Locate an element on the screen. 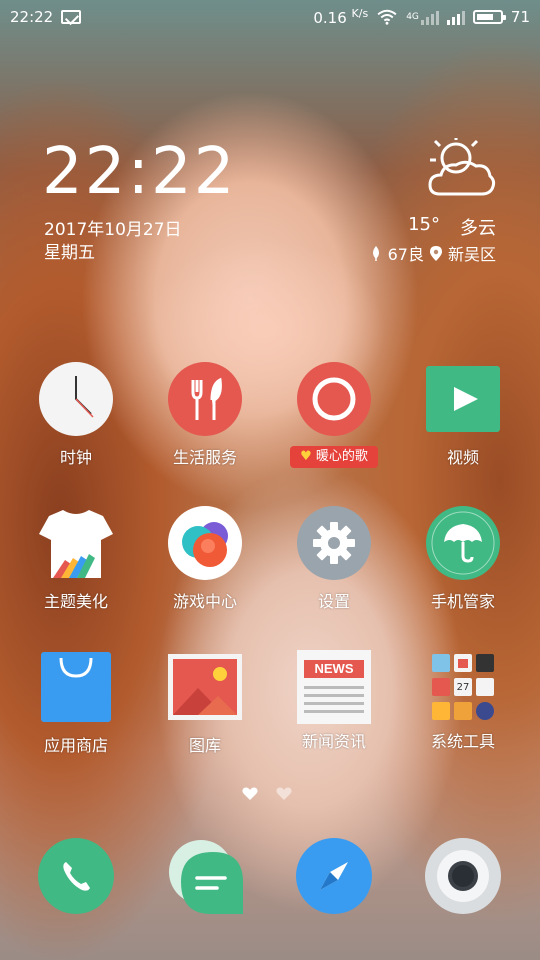 The width and height of the screenshot is (540, 960). clock-icon is located at coordinates (76, 399).